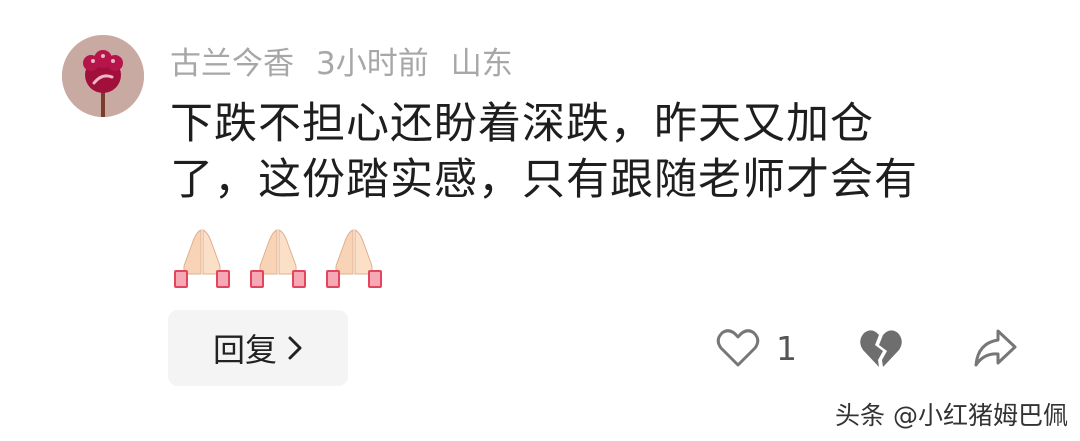 The height and width of the screenshot is (441, 1080). Describe the element at coordinates (951, 415) in the screenshot. I see `watermark: 头条 @小红猪姆巴佩` at that location.